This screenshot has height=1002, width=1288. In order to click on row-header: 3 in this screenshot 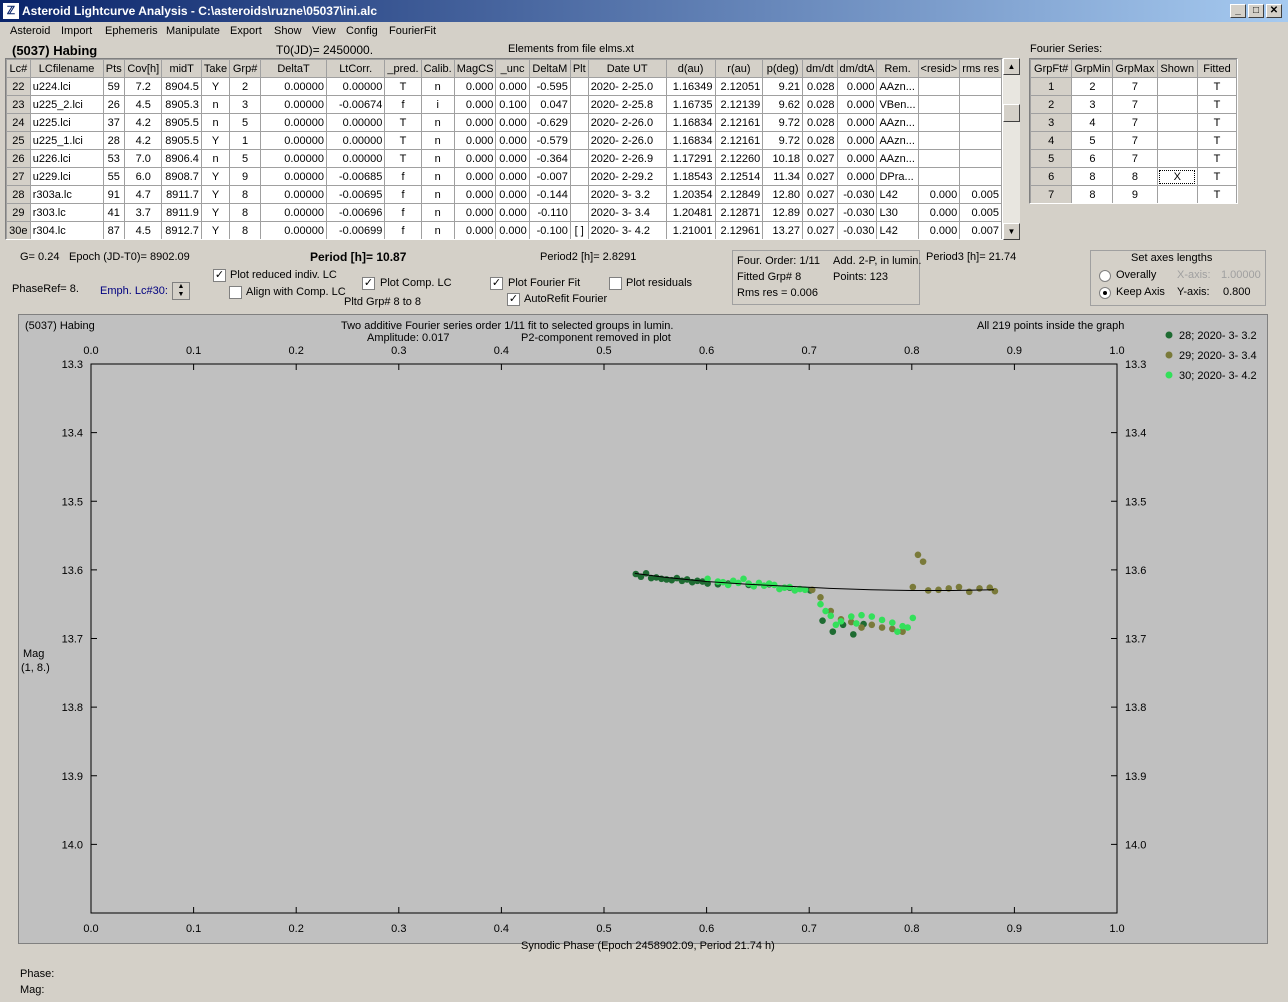, I will do `click(1051, 122)`.